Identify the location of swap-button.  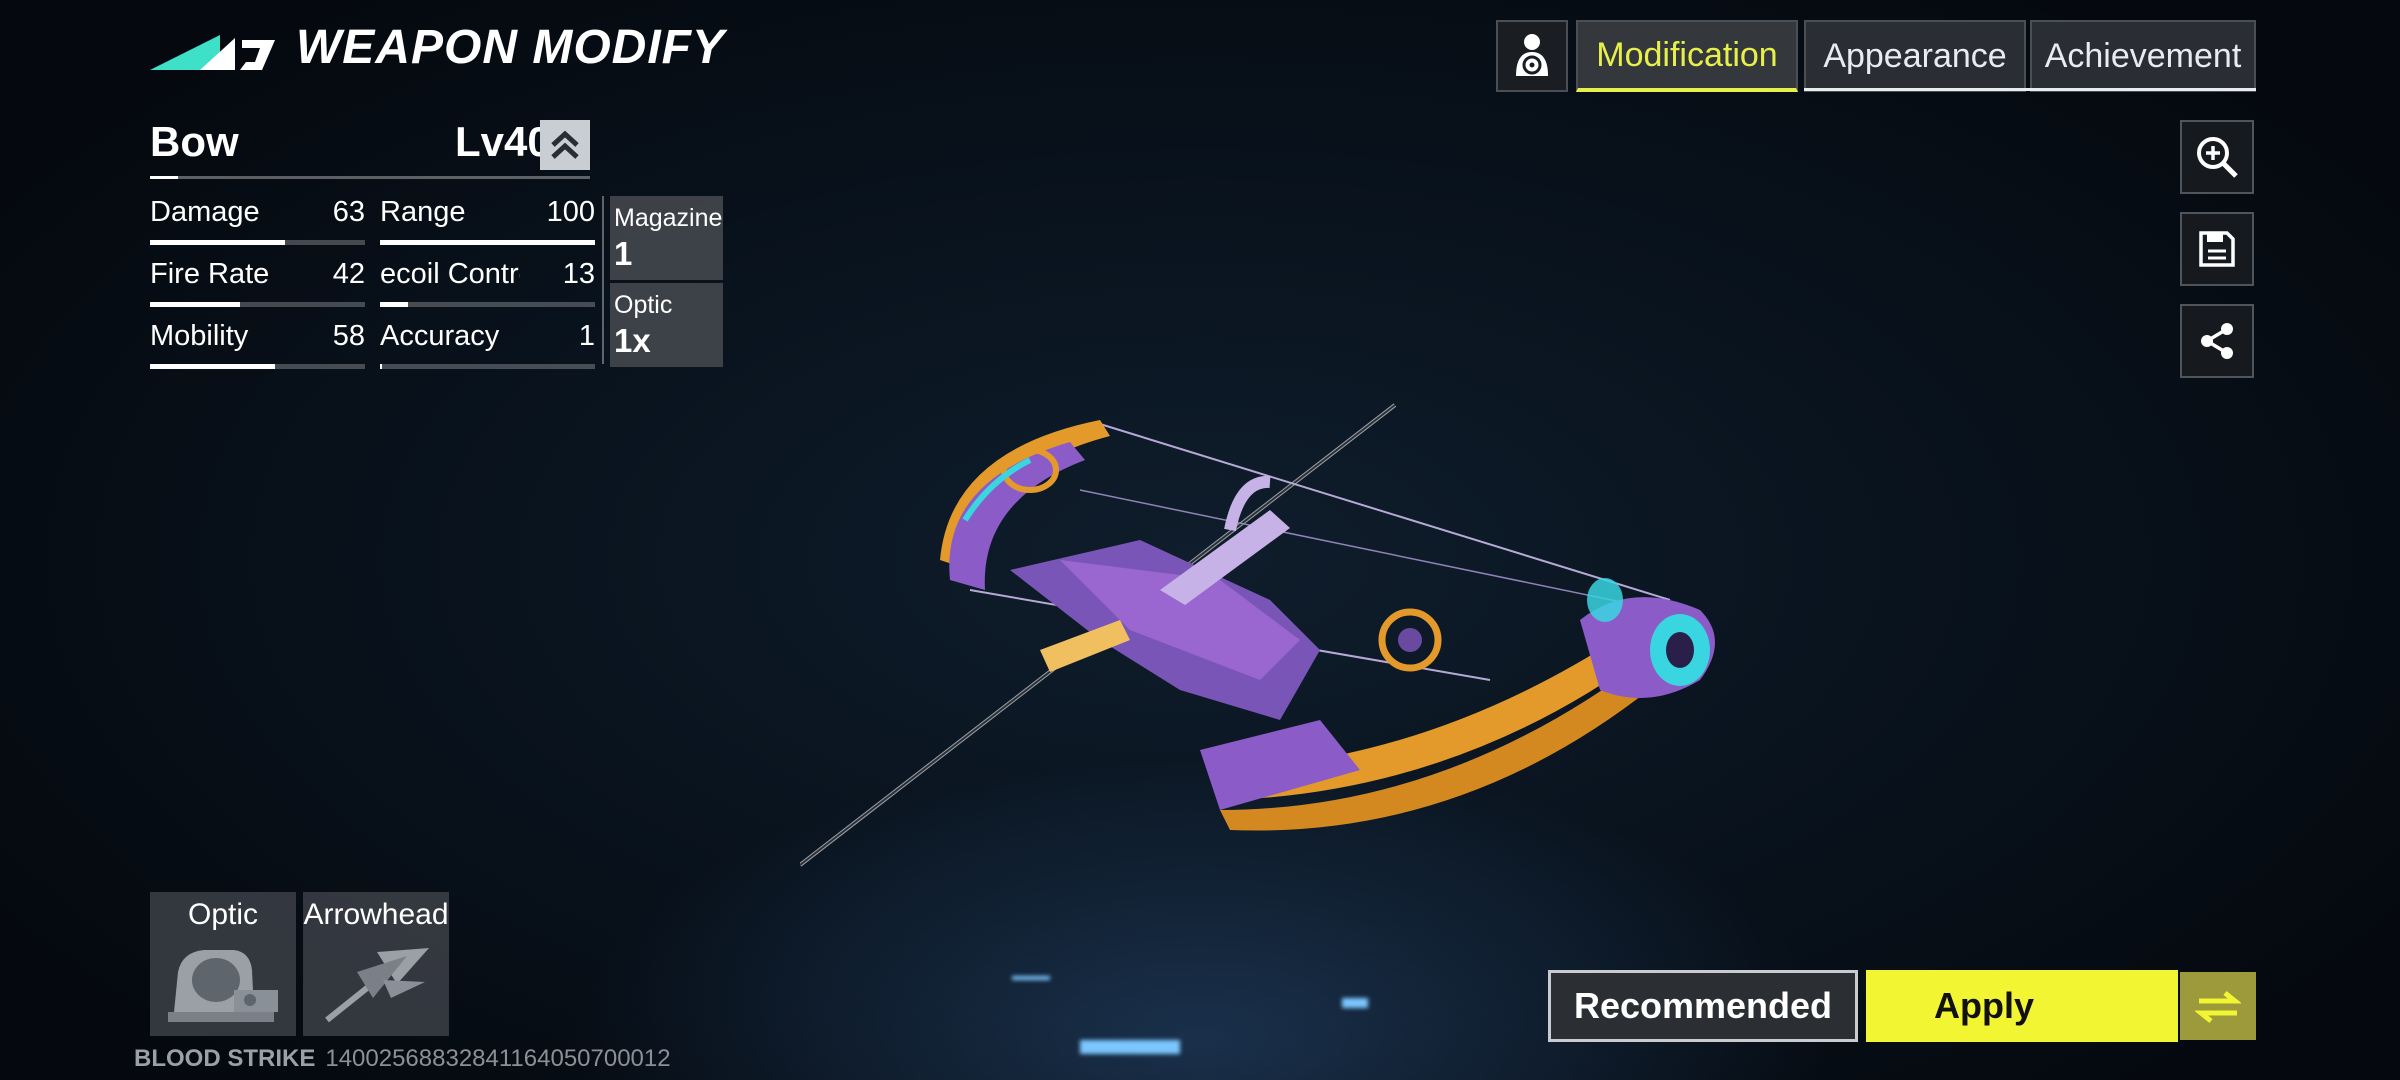
(2218, 1006).